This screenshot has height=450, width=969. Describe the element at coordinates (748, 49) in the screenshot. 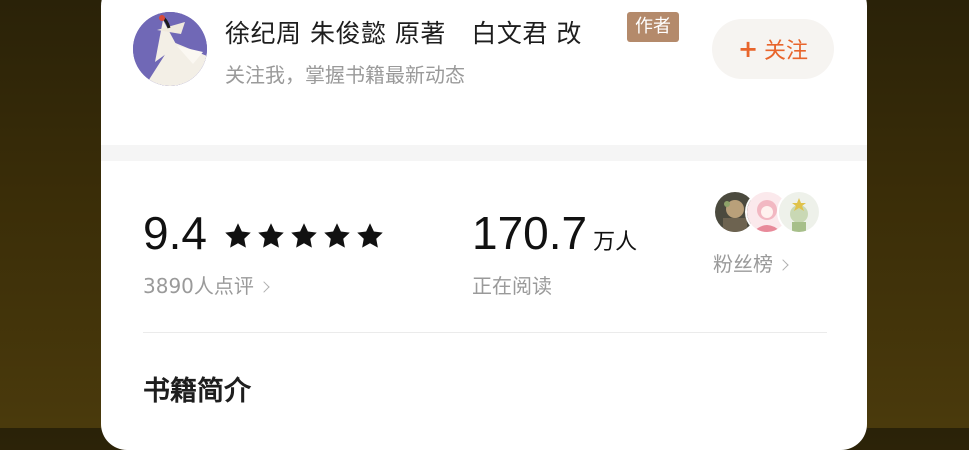

I see `plus-icon: +` at that location.